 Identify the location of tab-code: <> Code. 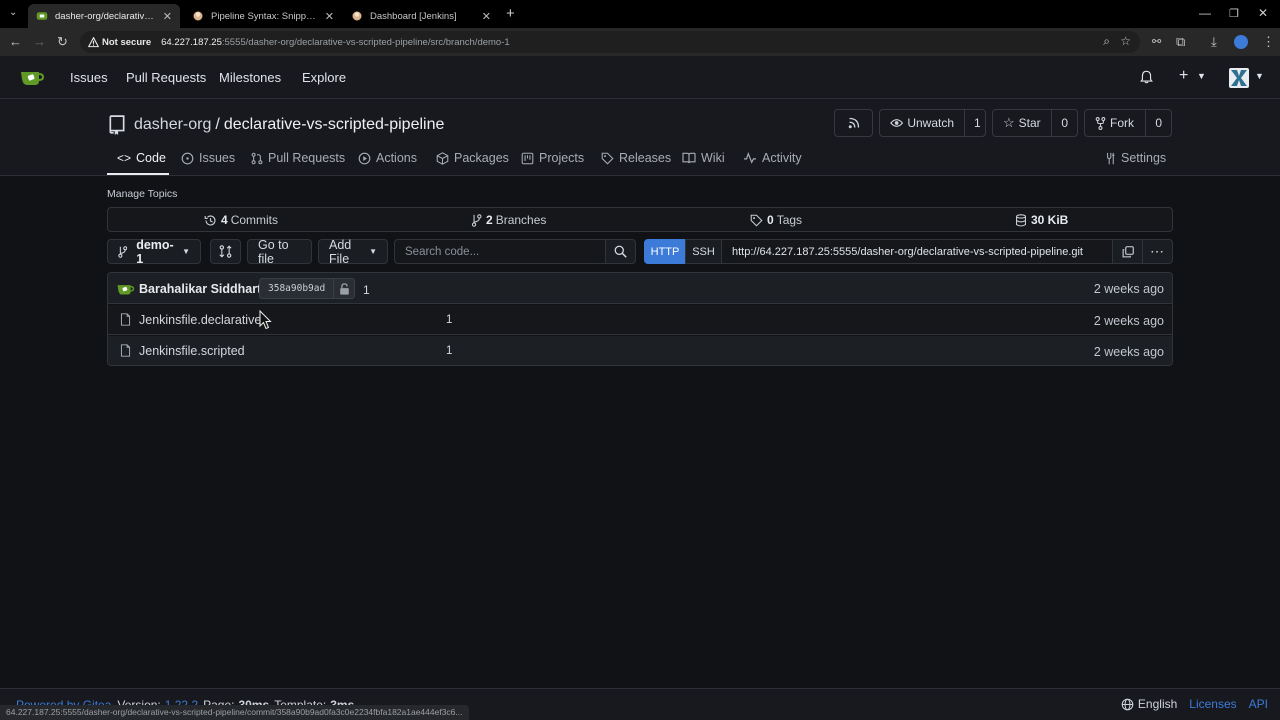
(141, 158).